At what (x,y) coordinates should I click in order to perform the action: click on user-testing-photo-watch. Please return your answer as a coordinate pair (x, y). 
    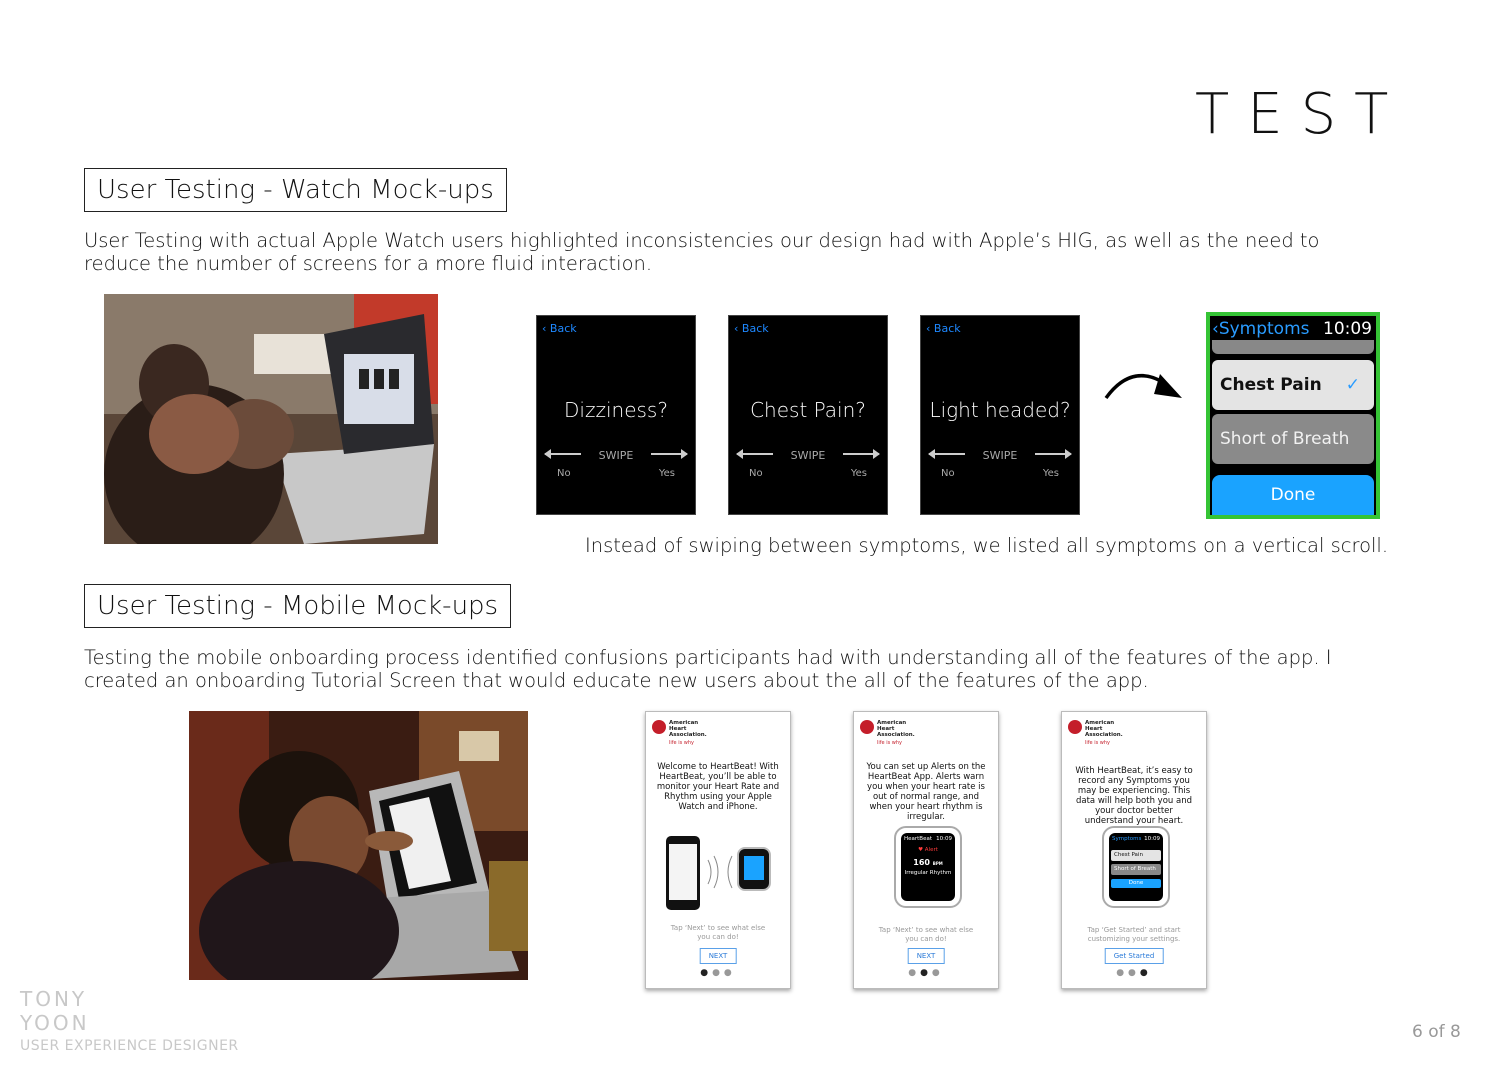
    Looking at the image, I should click on (271, 419).